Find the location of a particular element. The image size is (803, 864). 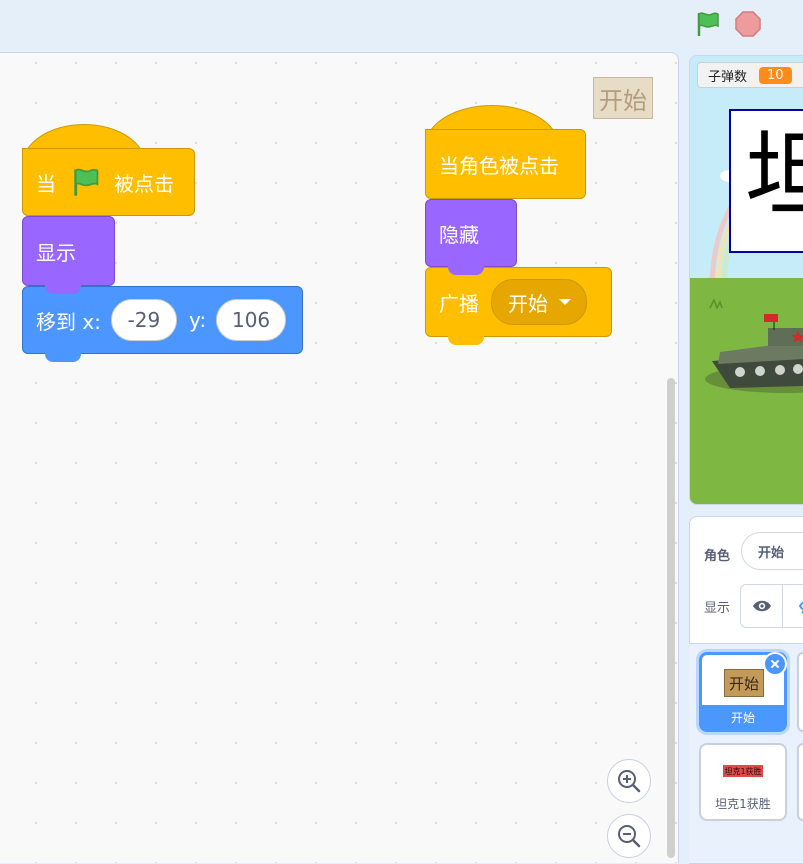

delete-sprite-button is located at coordinates (775, 664).